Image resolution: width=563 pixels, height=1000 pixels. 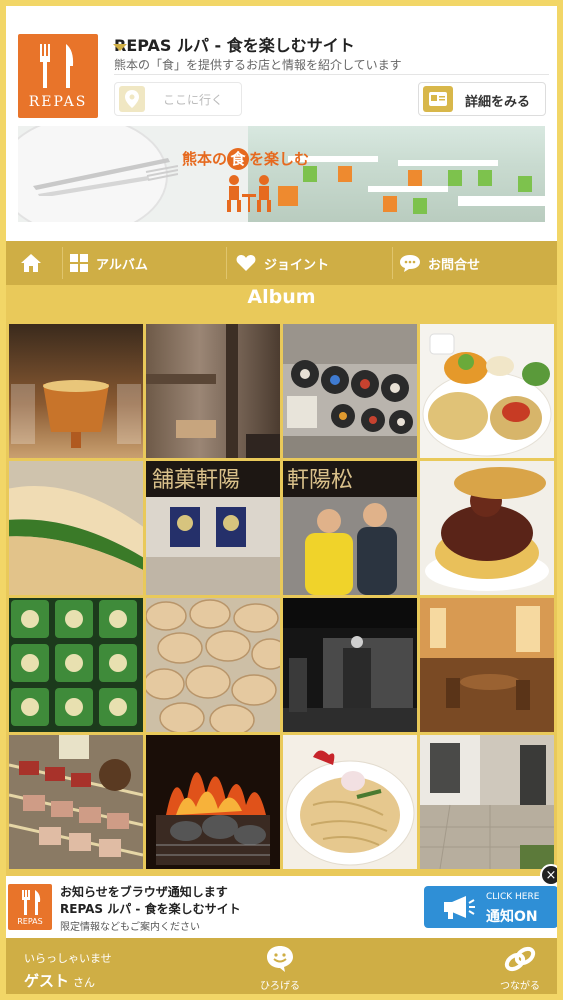 I want to click on nav-joint: ジョイント, so click(x=301, y=263).